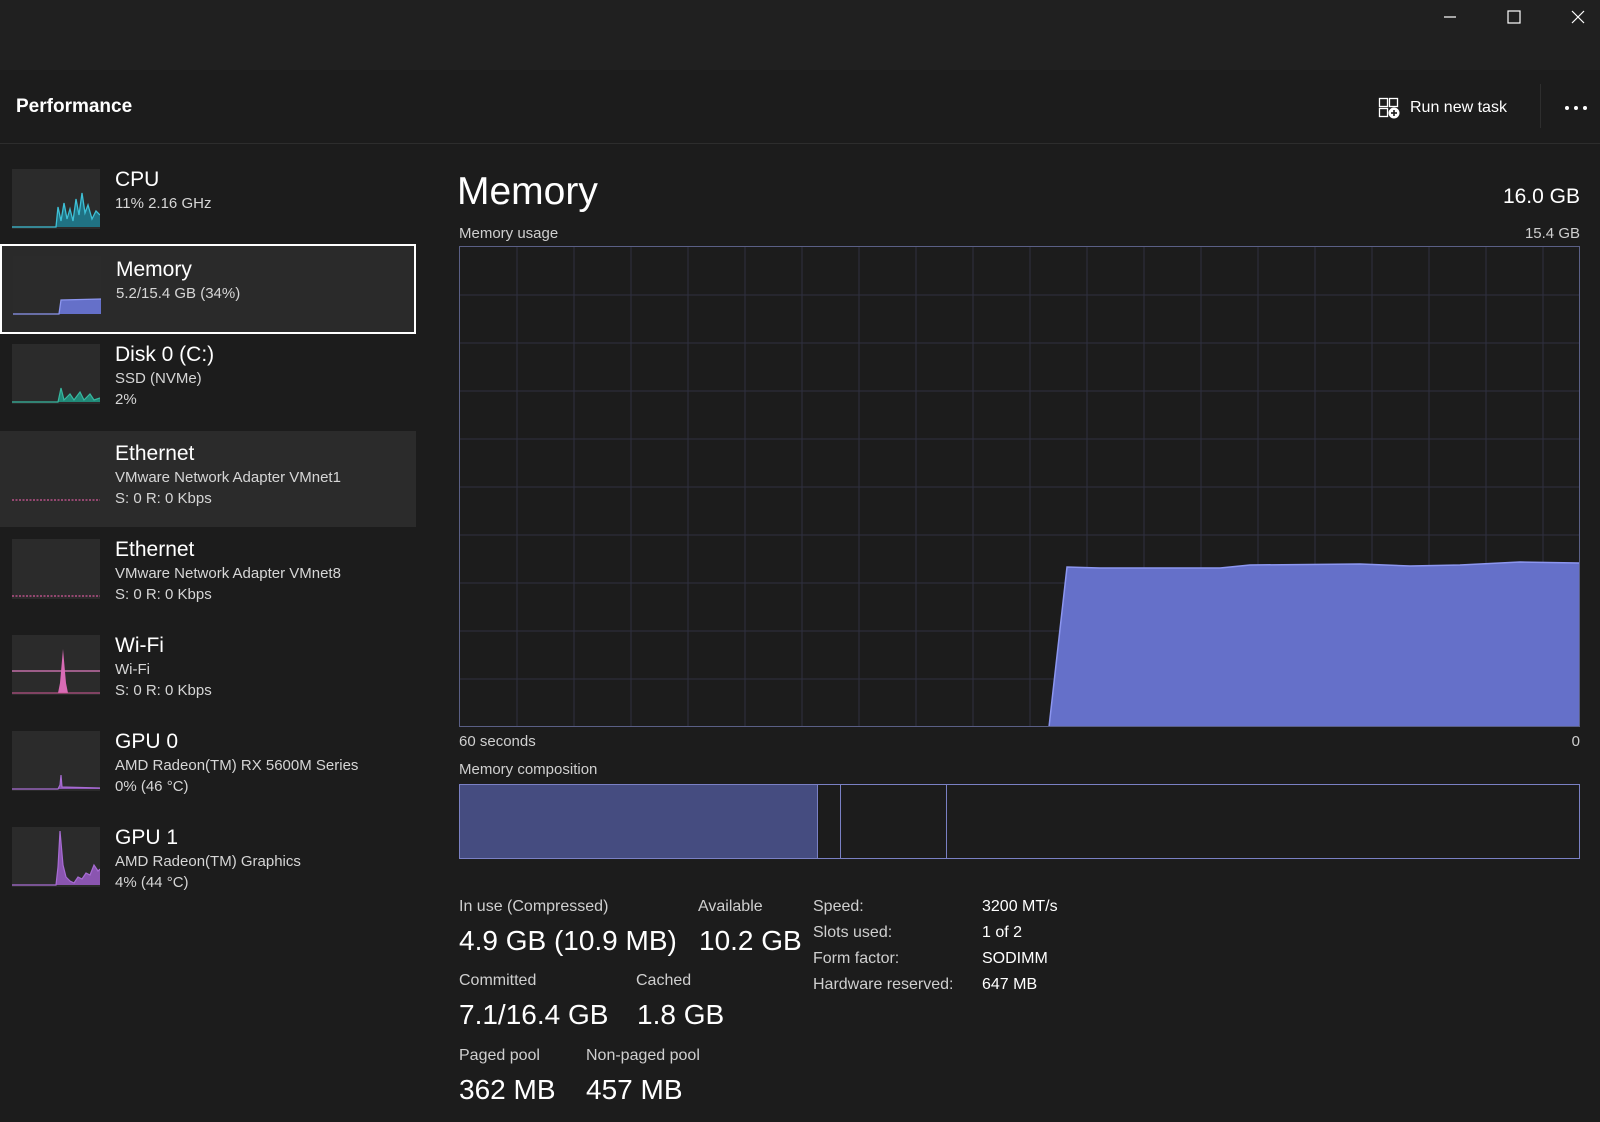  I want to click on title-bar, so click(800, 35).